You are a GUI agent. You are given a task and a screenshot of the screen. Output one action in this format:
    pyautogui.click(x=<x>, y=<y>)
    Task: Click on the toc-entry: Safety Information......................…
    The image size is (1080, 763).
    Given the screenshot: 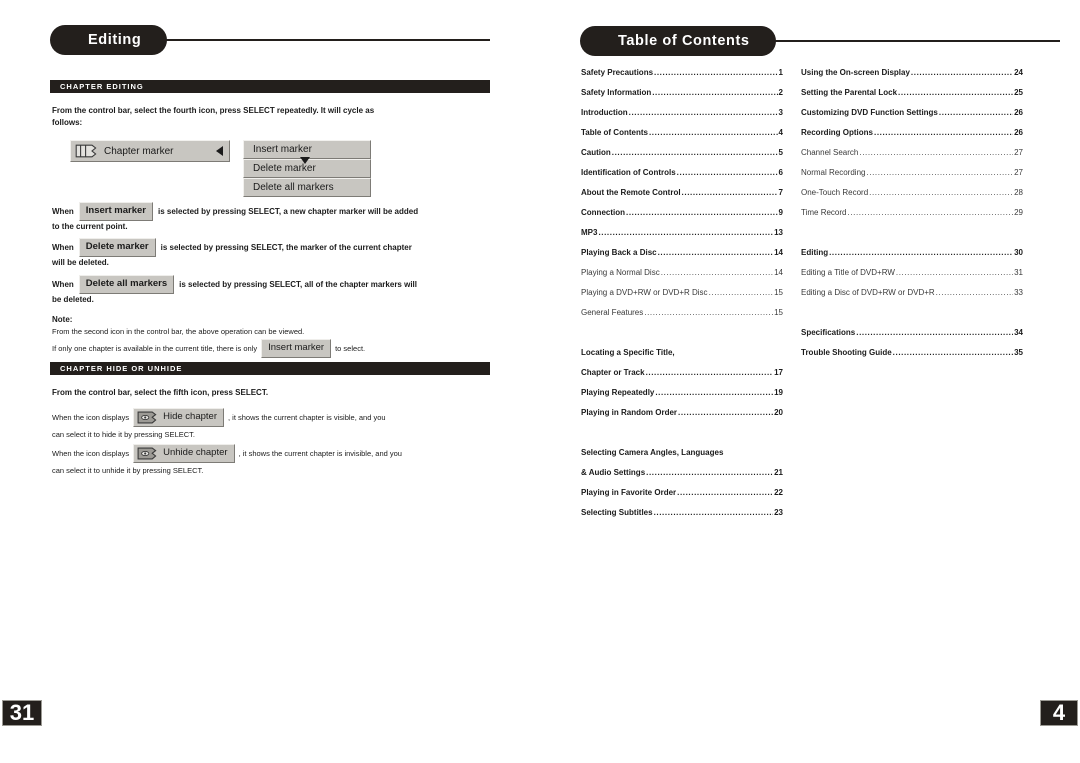 What is the action you would take?
    pyautogui.click(x=682, y=98)
    